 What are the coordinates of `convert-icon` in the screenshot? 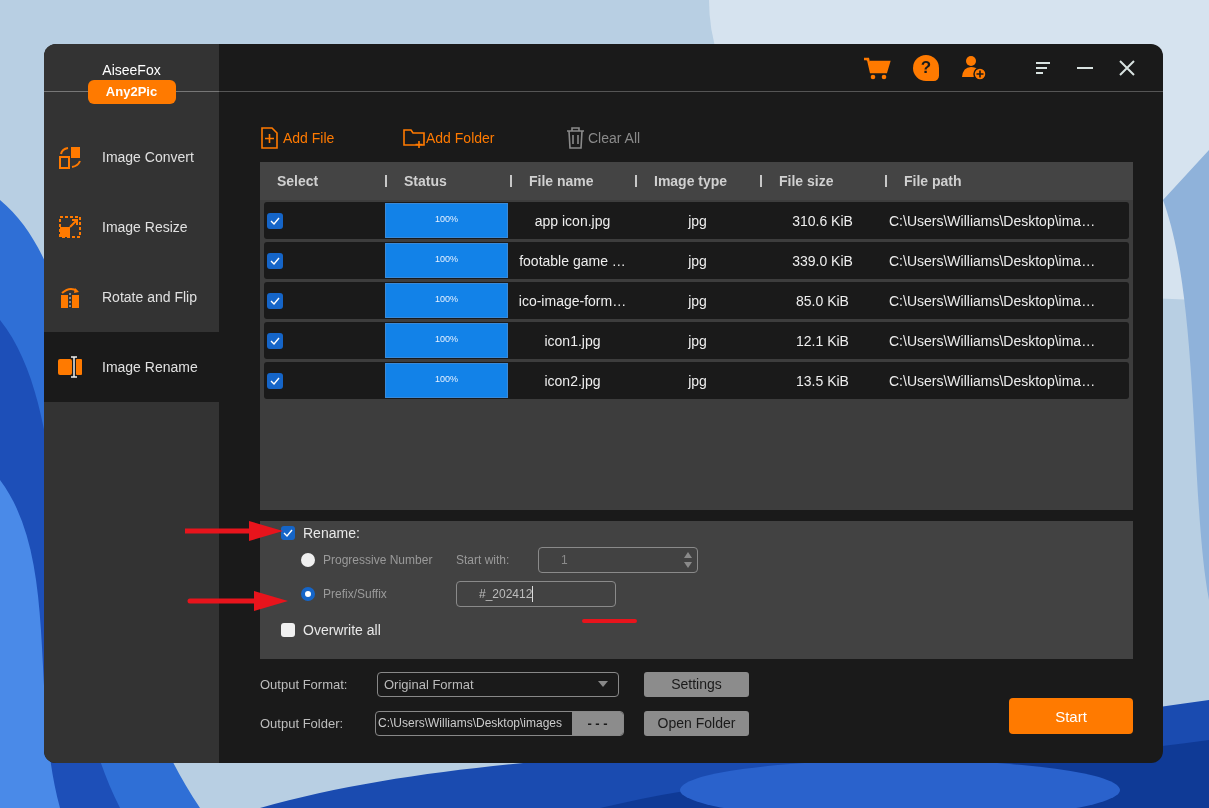 It's located at (70, 157).